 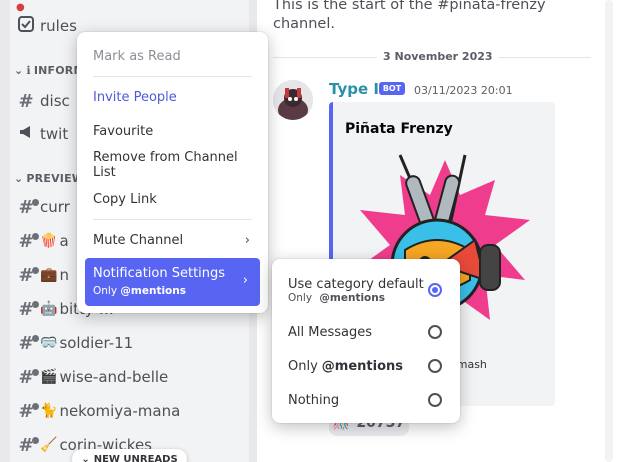 I want to click on channel-item-soldier-11: # 🥽 soldier-11, so click(x=126, y=343).